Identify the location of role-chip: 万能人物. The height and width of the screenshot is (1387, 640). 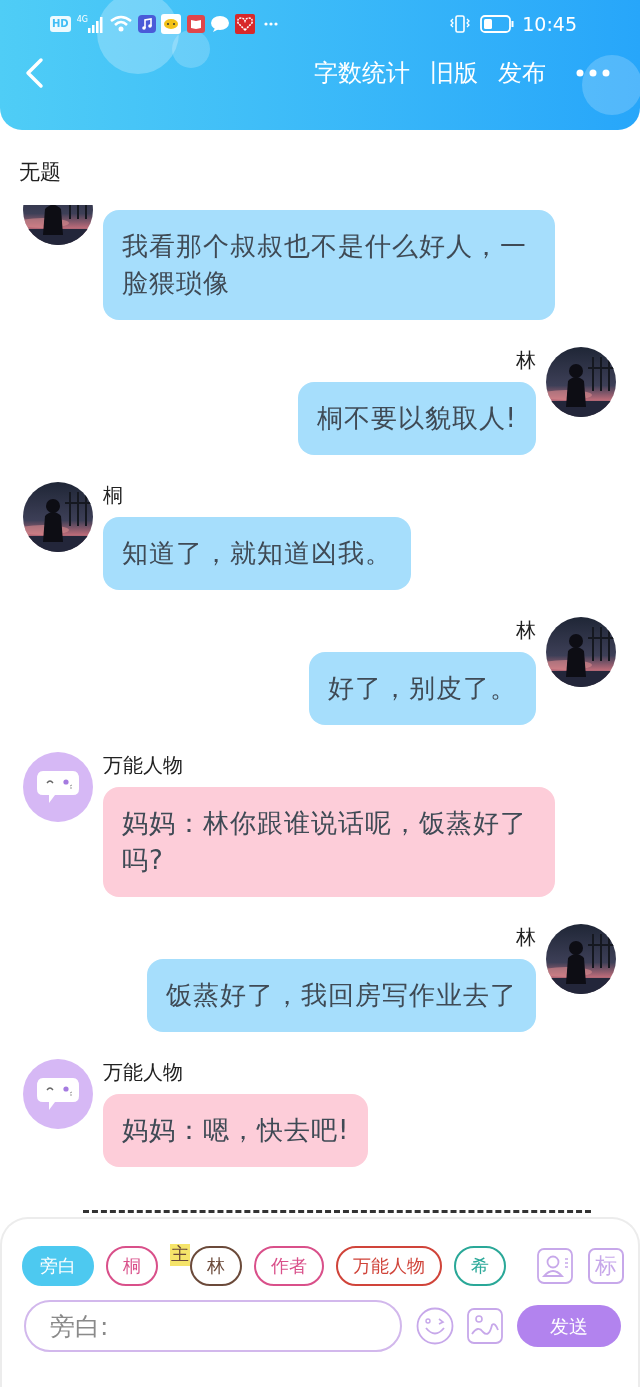
(389, 1266).